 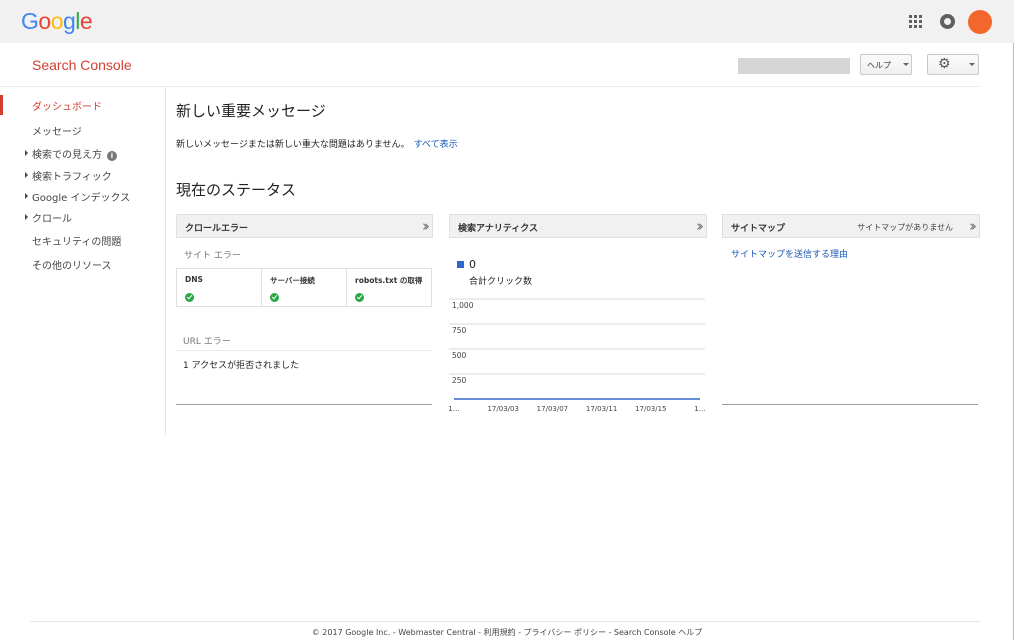 I want to click on dns-cell: DNS, so click(x=219, y=287).